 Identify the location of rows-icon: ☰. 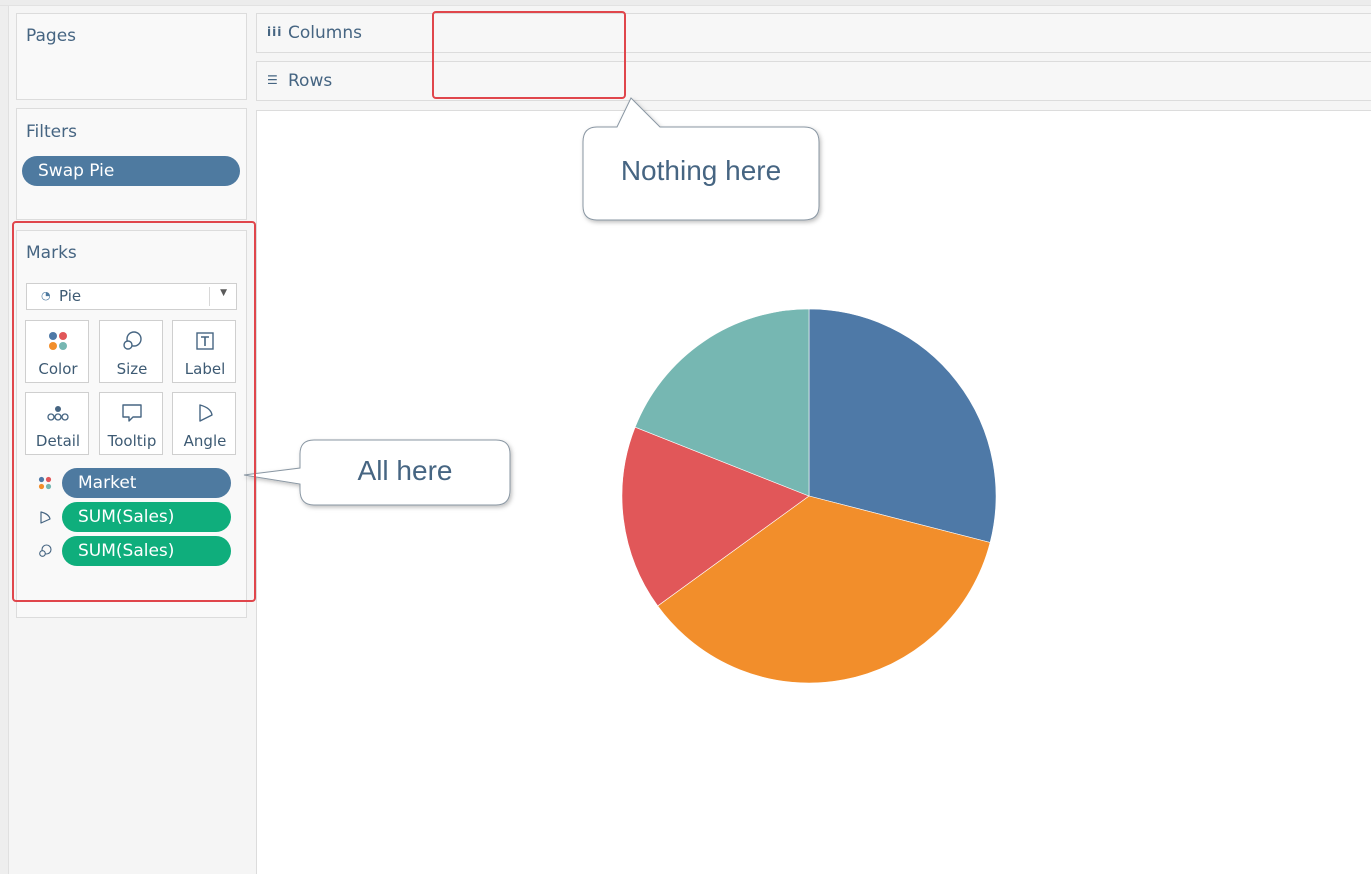
(273, 80).